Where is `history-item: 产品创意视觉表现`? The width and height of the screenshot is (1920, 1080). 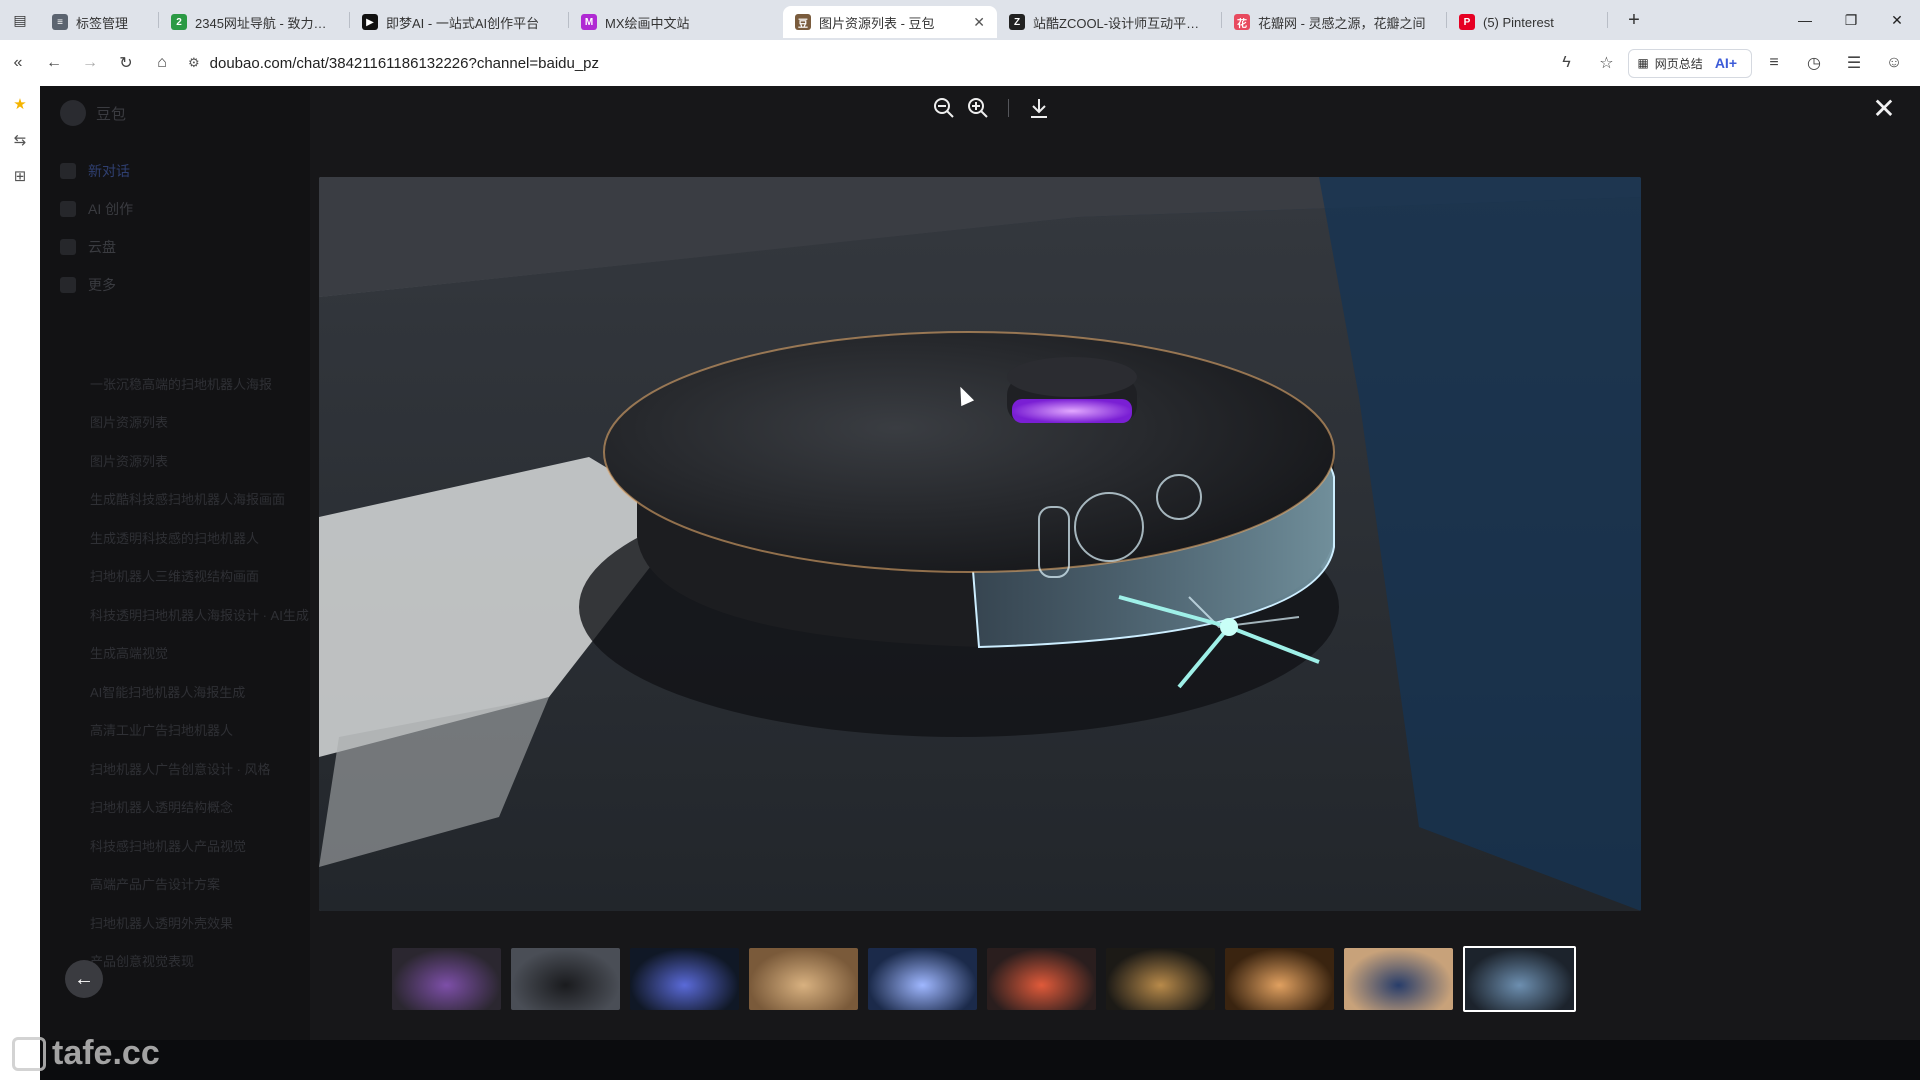 history-item: 产品创意视觉表现 is located at coordinates (199, 961).